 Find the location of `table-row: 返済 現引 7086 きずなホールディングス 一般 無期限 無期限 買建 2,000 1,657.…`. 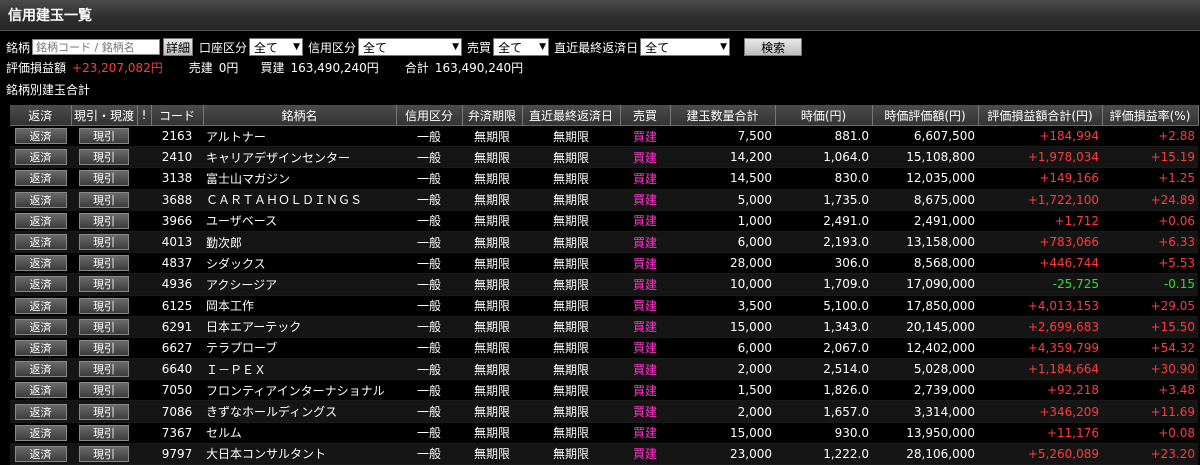

table-row: 返済 現引 7086 きずなホールディングス 一般 無期限 無期限 買建 2,000 1,657.… is located at coordinates (604, 411).